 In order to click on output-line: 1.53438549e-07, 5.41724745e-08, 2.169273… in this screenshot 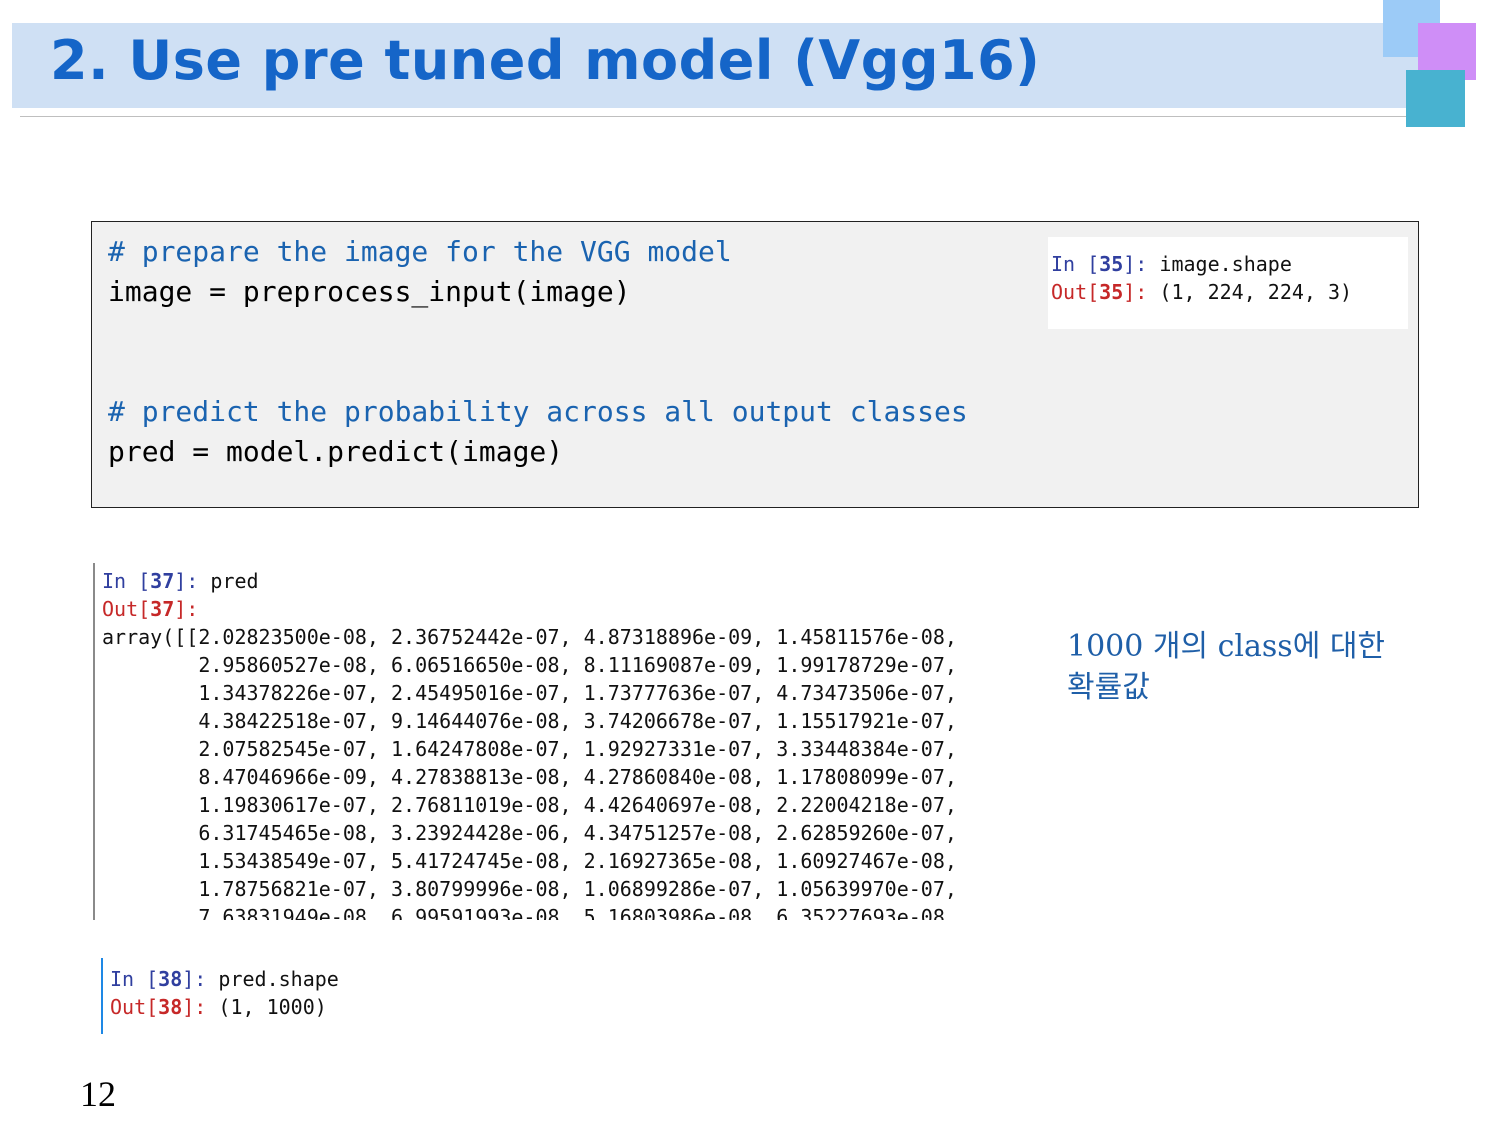, I will do `click(529, 861)`.